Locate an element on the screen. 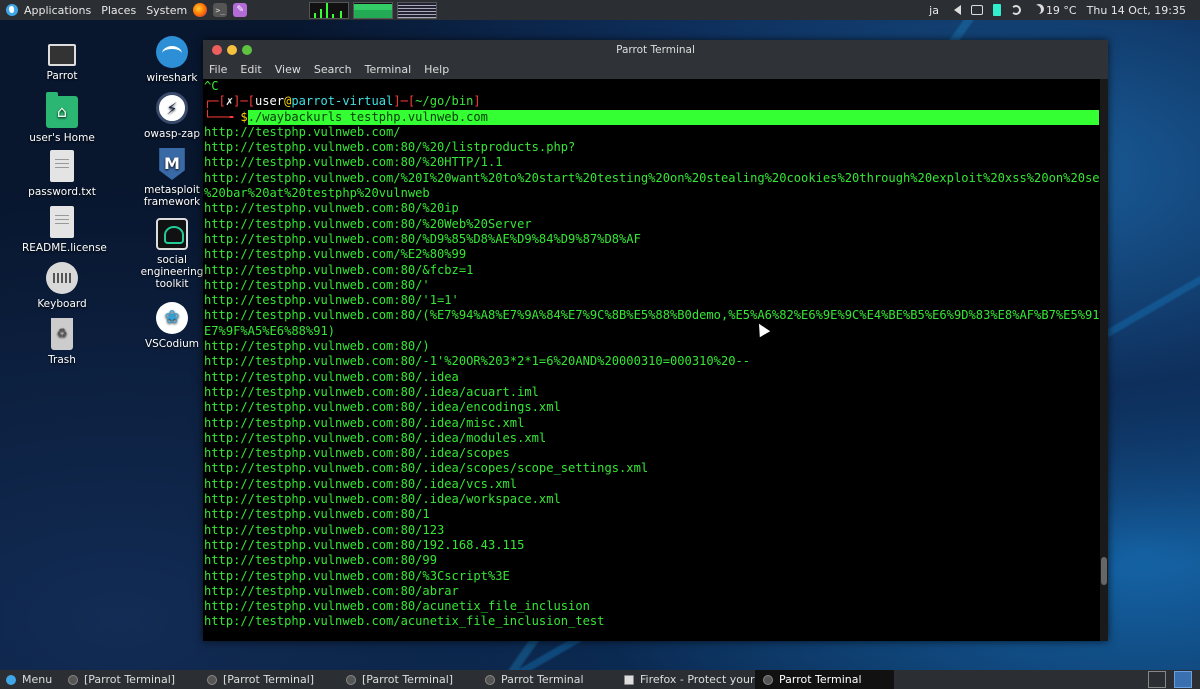 This screenshot has width=1200, height=689. keyboard-icon is located at coordinates (62, 278).